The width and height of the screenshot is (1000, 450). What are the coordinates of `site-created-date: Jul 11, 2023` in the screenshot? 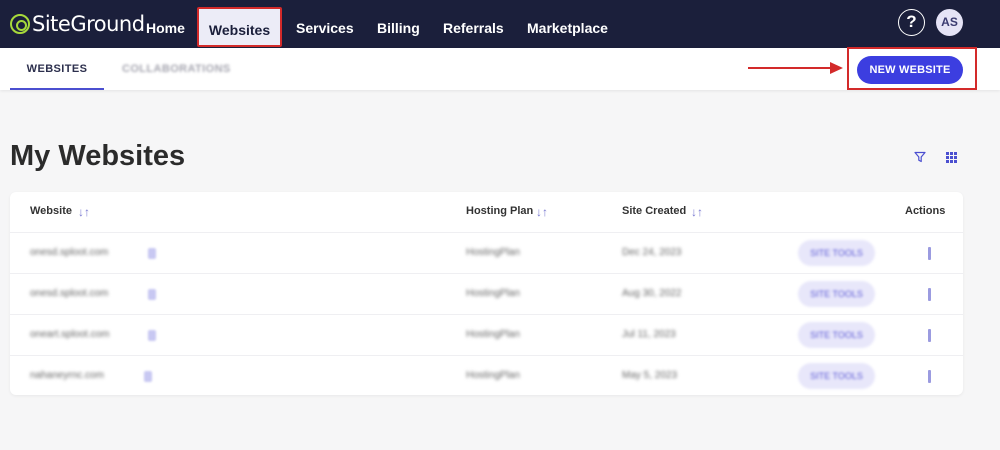 It's located at (649, 334).